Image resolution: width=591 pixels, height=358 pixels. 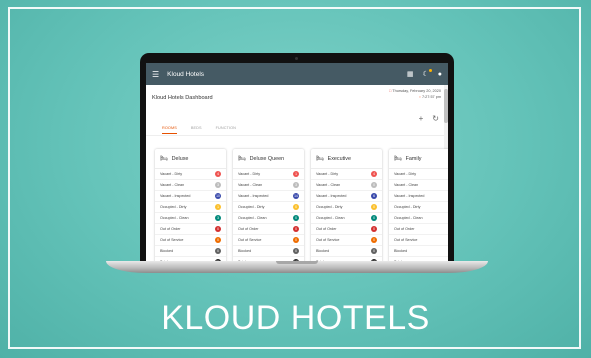 I want to click on card-header: 🛏 Deluxe Queen, so click(x=268, y=159).